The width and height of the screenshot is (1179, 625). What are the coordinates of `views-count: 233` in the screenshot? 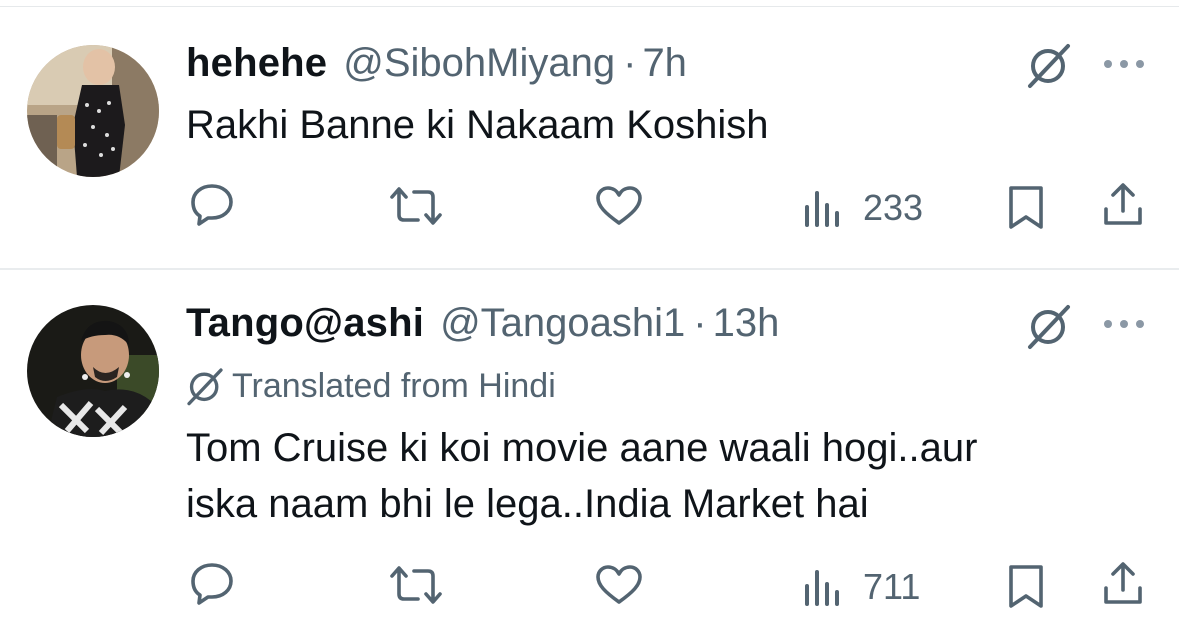 It's located at (893, 207).